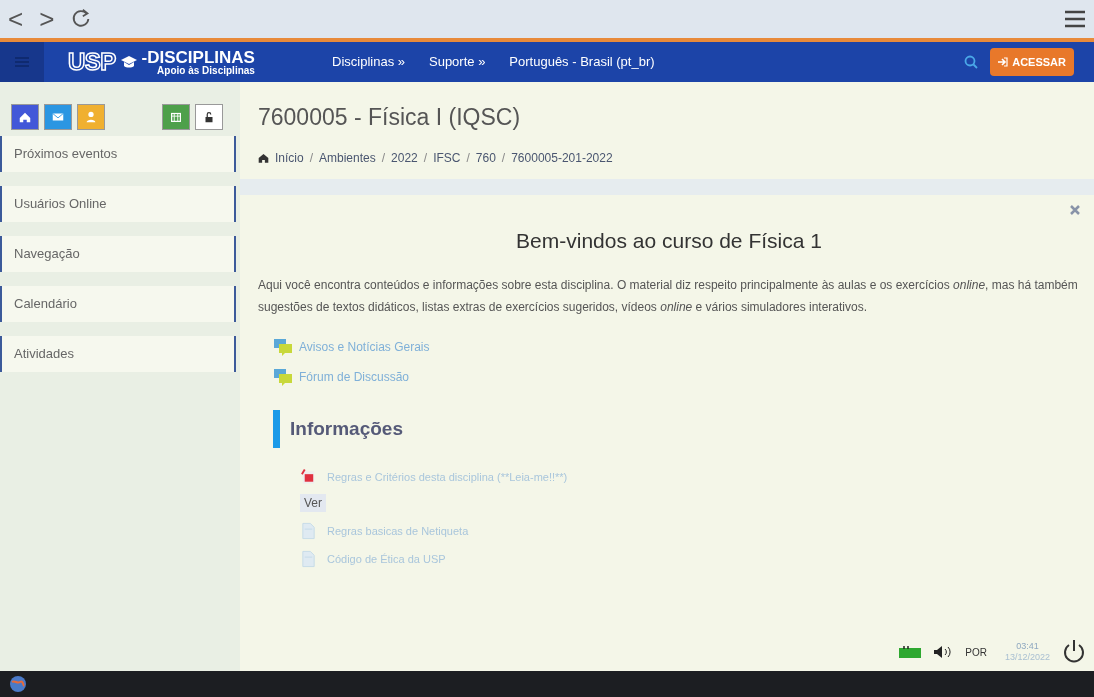 The width and height of the screenshot is (1094, 697). I want to click on logo-title: -DISCIPLINAS, so click(198, 57).